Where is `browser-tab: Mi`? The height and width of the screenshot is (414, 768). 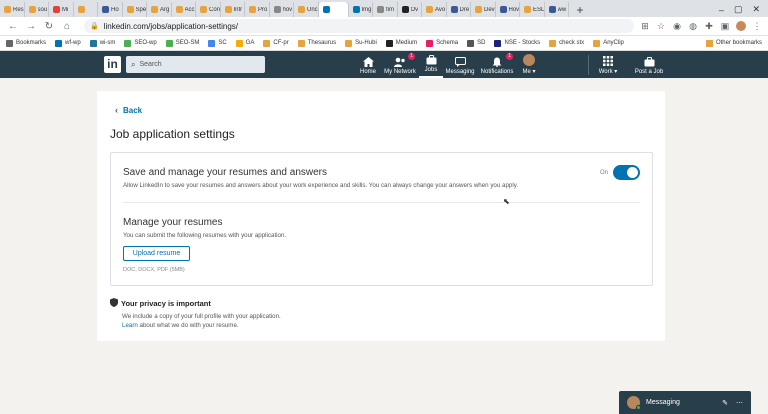
browser-tab: Mi is located at coordinates (61, 9).